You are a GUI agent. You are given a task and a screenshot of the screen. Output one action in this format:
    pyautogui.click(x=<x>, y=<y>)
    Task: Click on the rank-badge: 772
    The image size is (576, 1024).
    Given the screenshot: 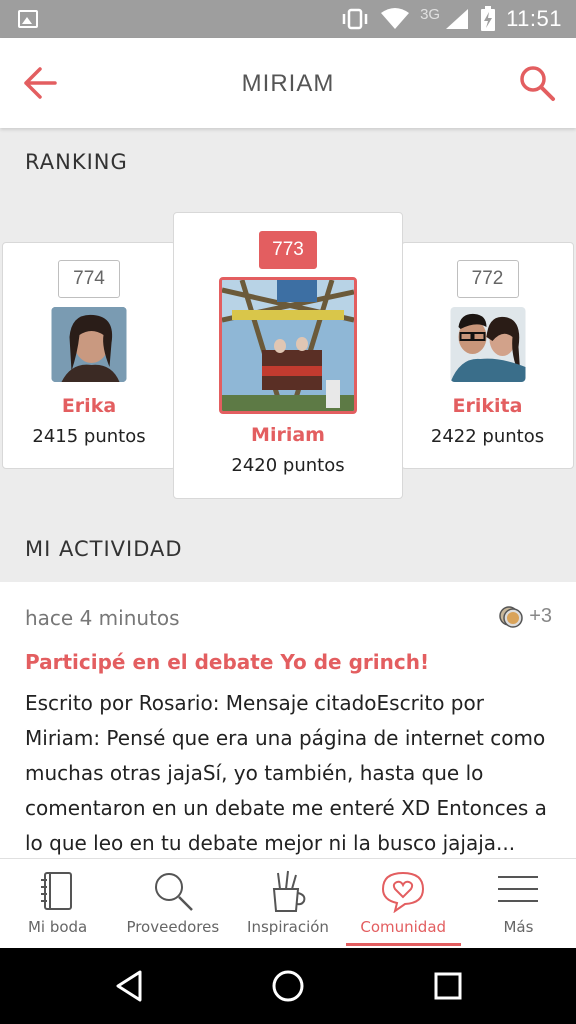 What is the action you would take?
    pyautogui.click(x=487, y=279)
    